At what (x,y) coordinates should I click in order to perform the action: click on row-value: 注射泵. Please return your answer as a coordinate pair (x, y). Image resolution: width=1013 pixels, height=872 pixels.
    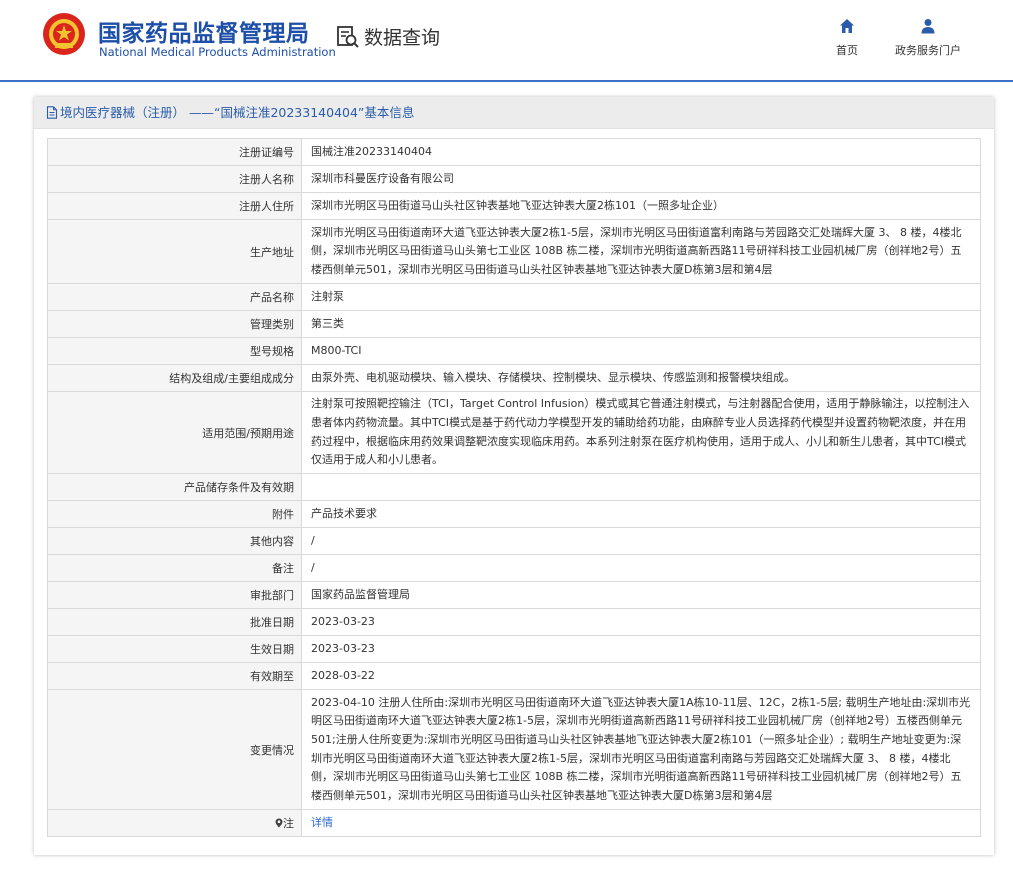
    Looking at the image, I should click on (641, 297).